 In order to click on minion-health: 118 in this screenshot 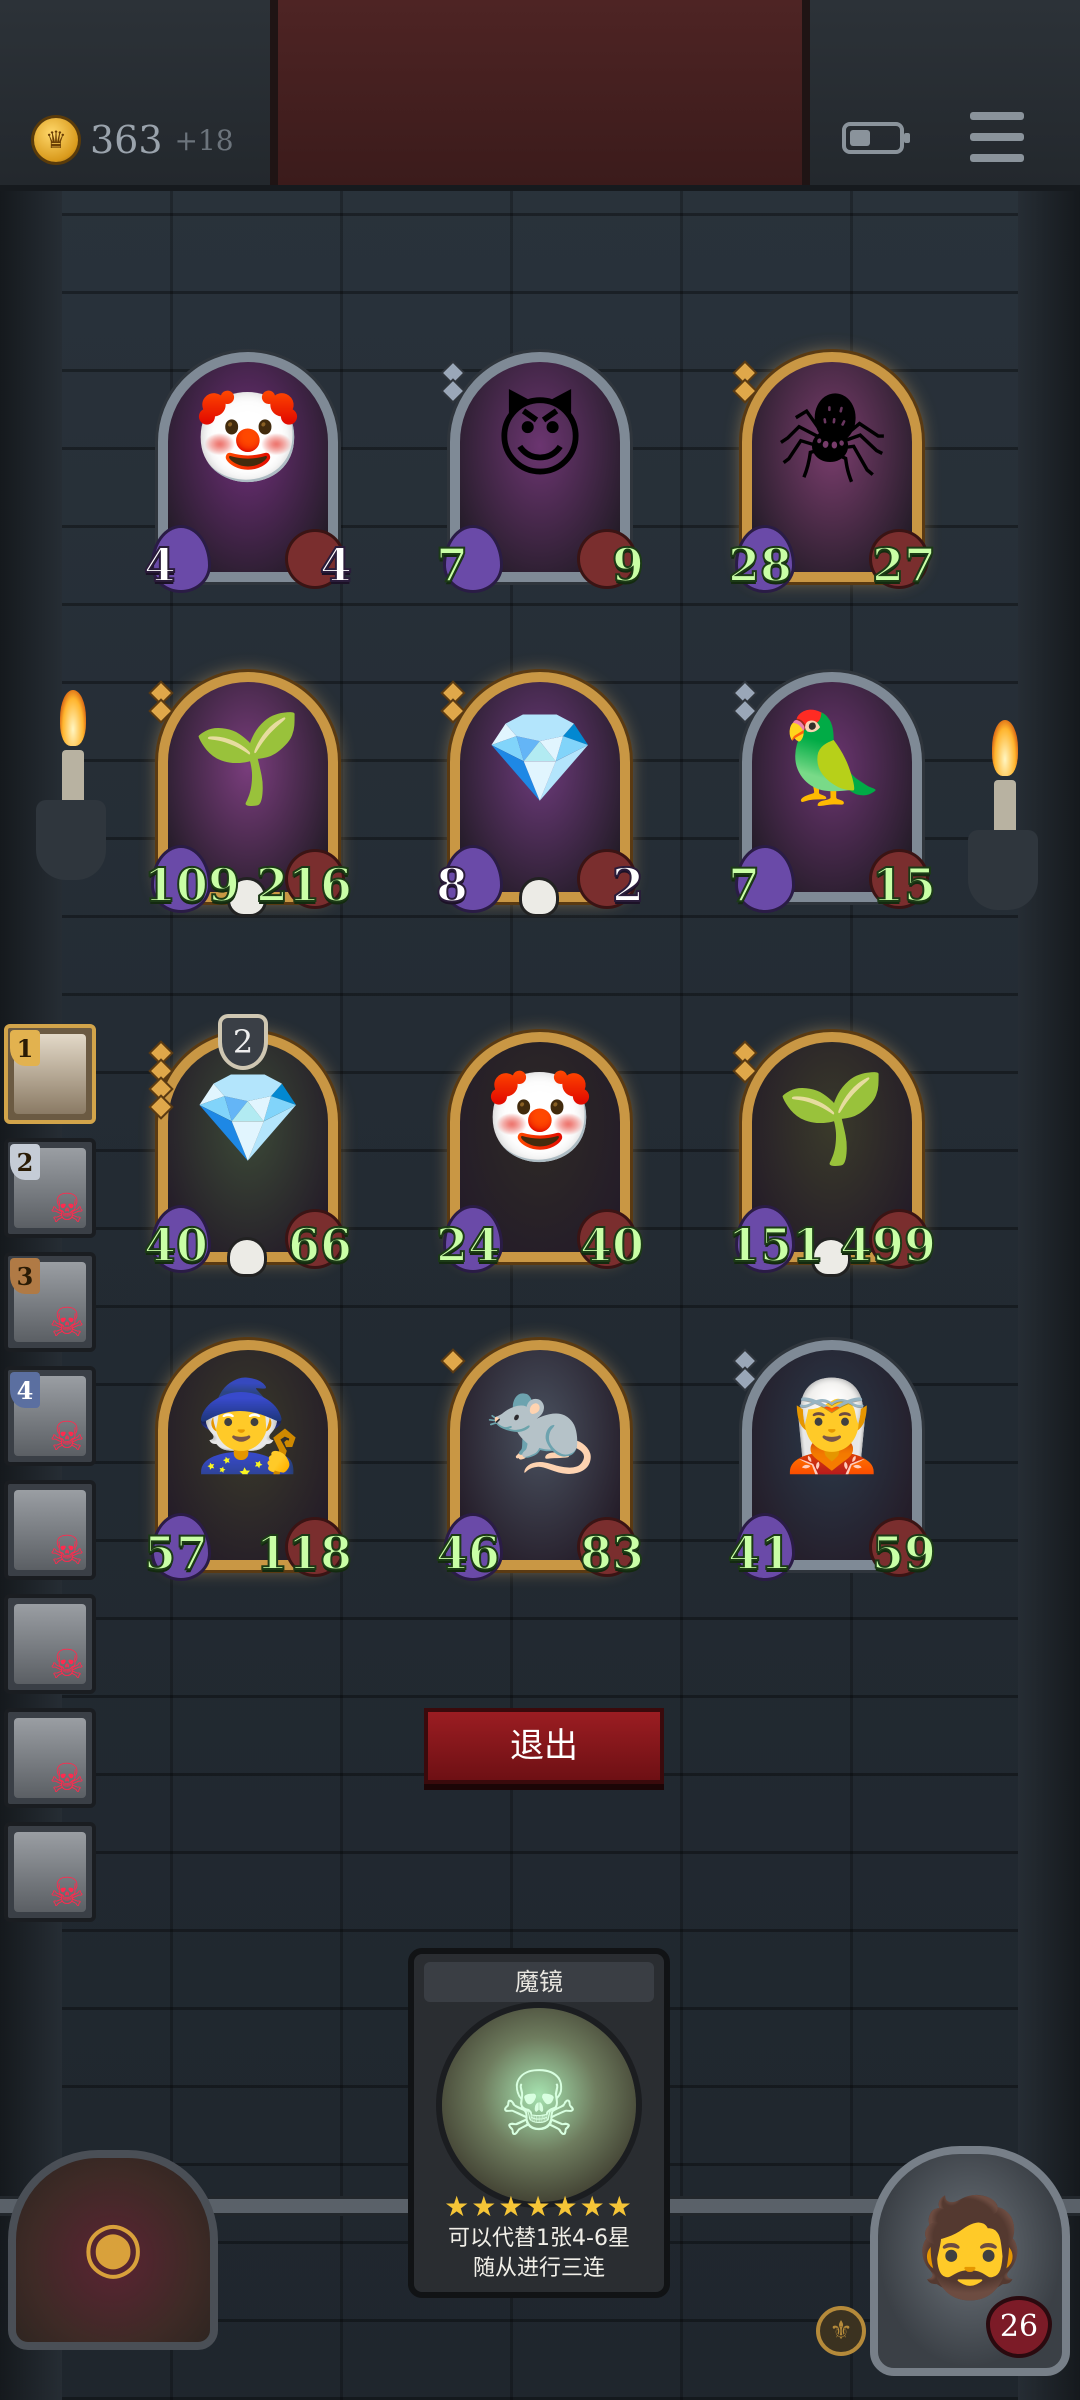, I will do `click(304, 1553)`.